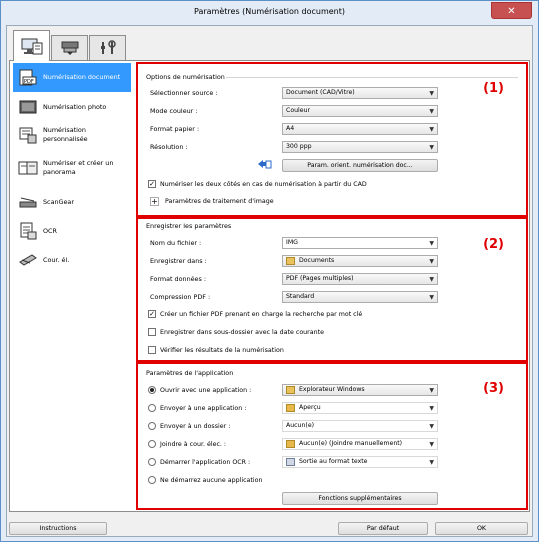 The width and height of the screenshot is (539, 542). I want to click on app-settings-title: Paramètres de l'application, so click(190, 373).